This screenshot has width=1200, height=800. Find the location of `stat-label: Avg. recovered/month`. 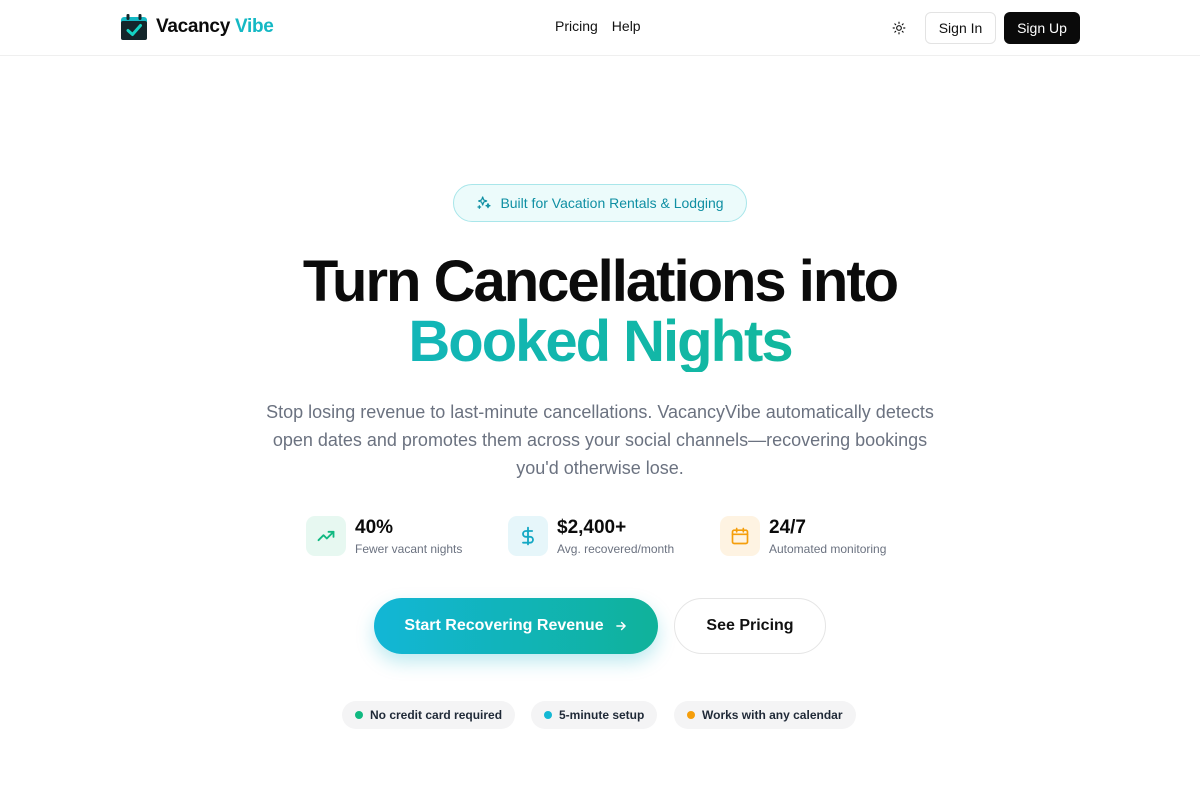

stat-label: Avg. recovered/month is located at coordinates (616, 549).